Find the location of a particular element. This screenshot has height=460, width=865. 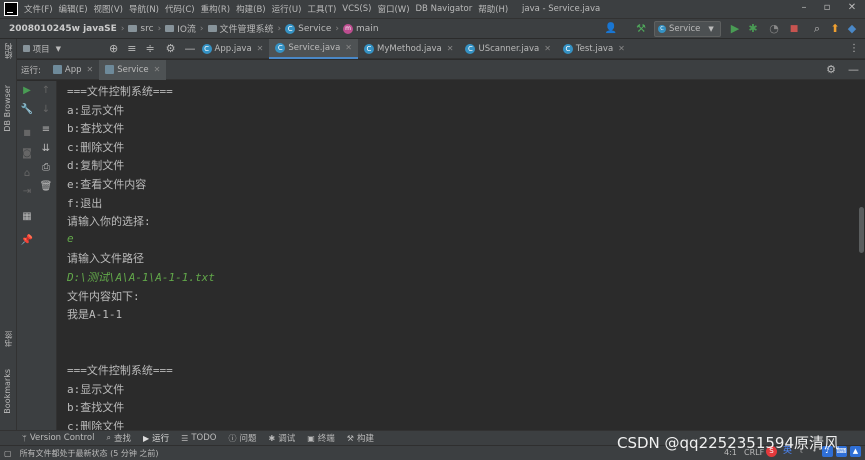

console-scrollbar is located at coordinates (861, 255).